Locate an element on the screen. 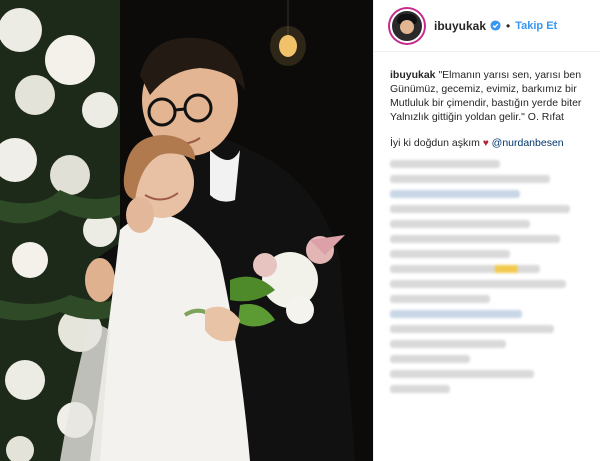  mention-link: @nurdanbesen is located at coordinates (528, 143).